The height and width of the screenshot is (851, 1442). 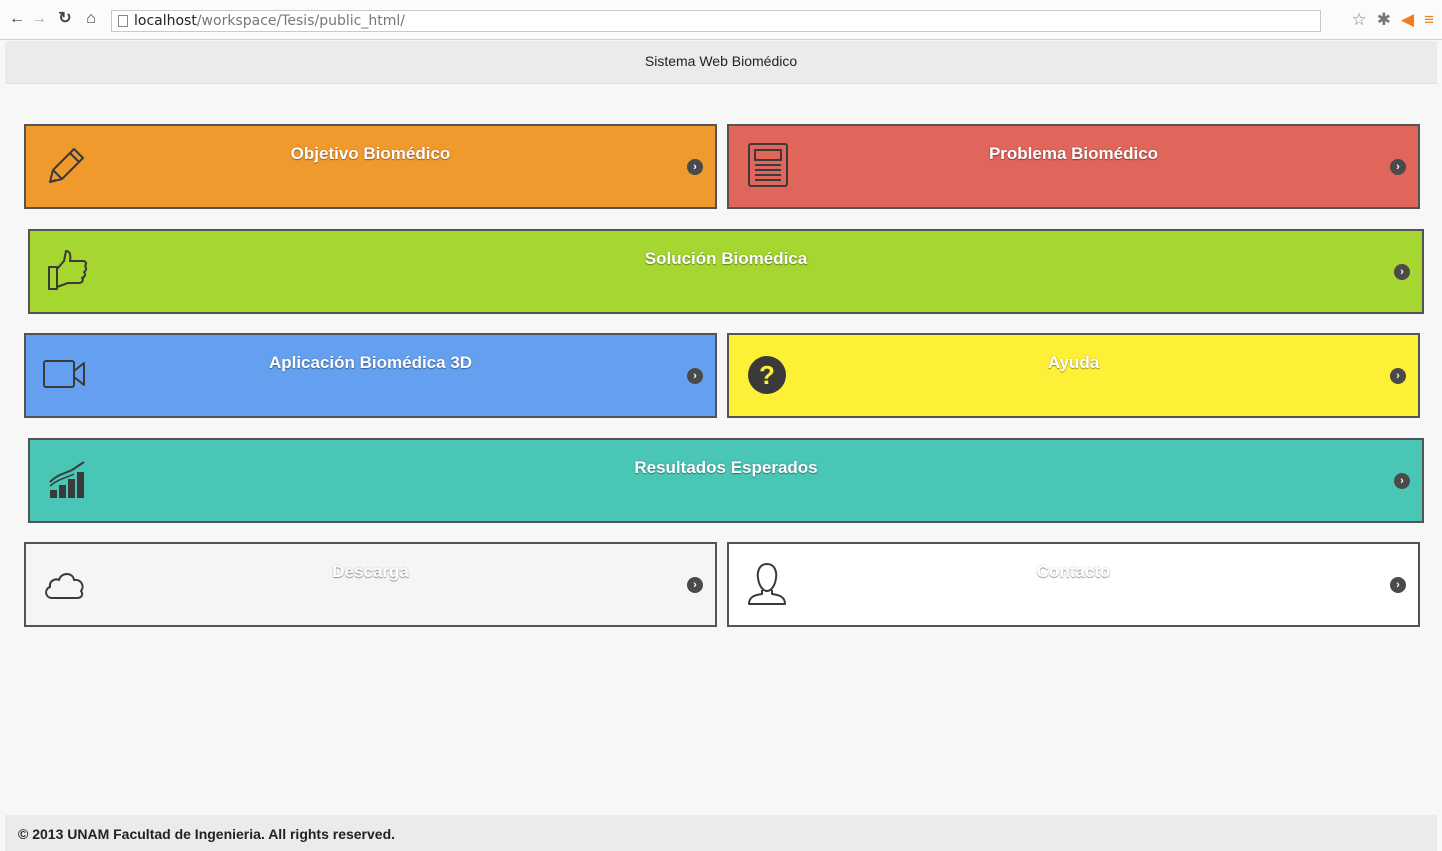 I want to click on tile-solucion-biomedica: Solución Biomédica ›, so click(x=726, y=271).